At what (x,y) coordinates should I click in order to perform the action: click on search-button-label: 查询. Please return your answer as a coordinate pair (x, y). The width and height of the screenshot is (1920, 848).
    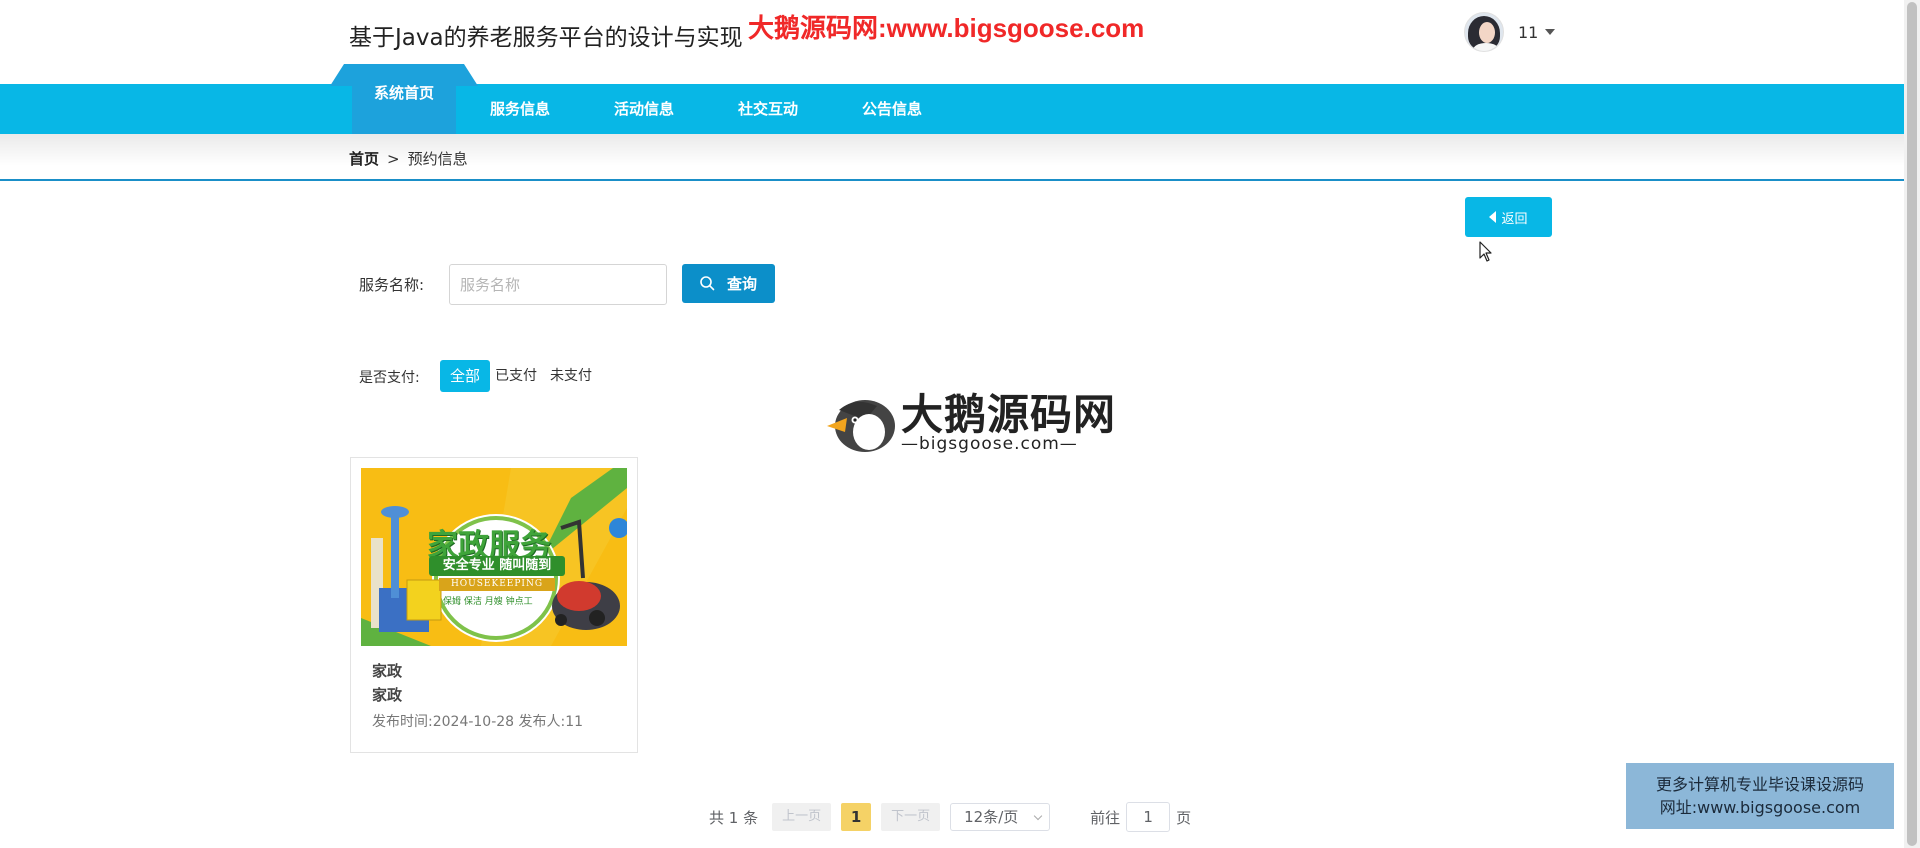
    Looking at the image, I should click on (741, 284).